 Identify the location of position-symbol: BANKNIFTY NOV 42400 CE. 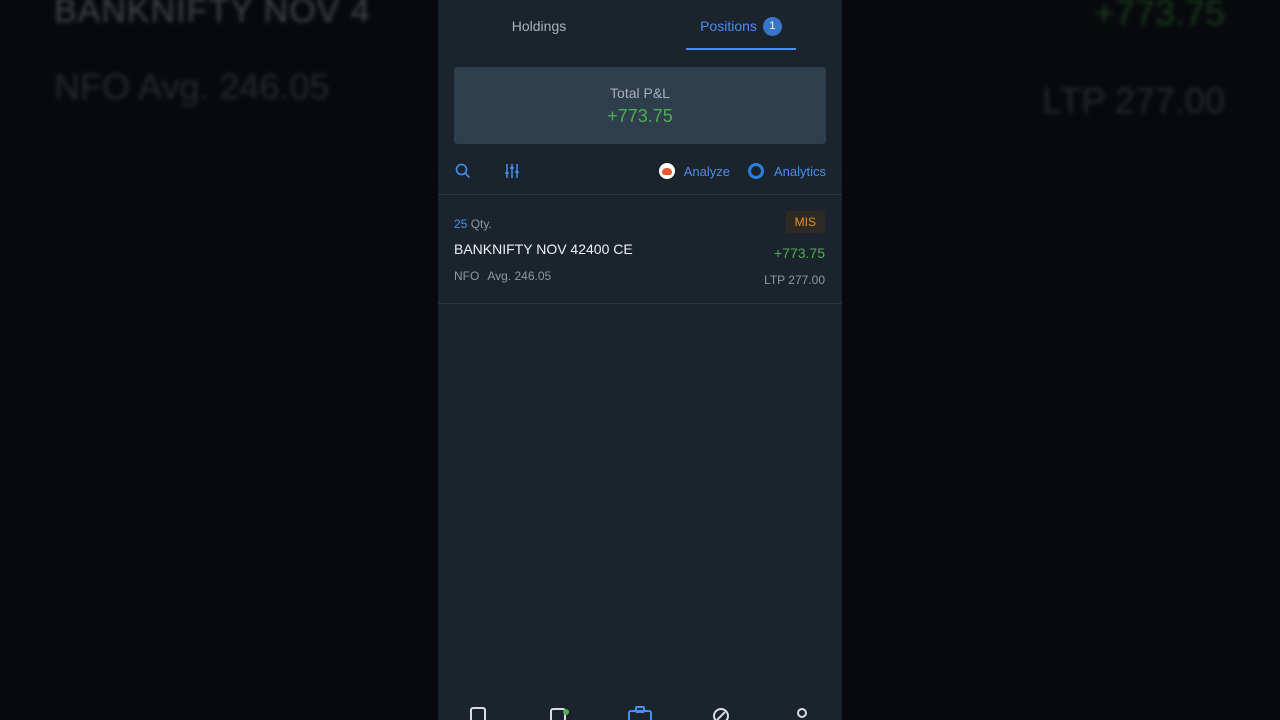
(543, 249).